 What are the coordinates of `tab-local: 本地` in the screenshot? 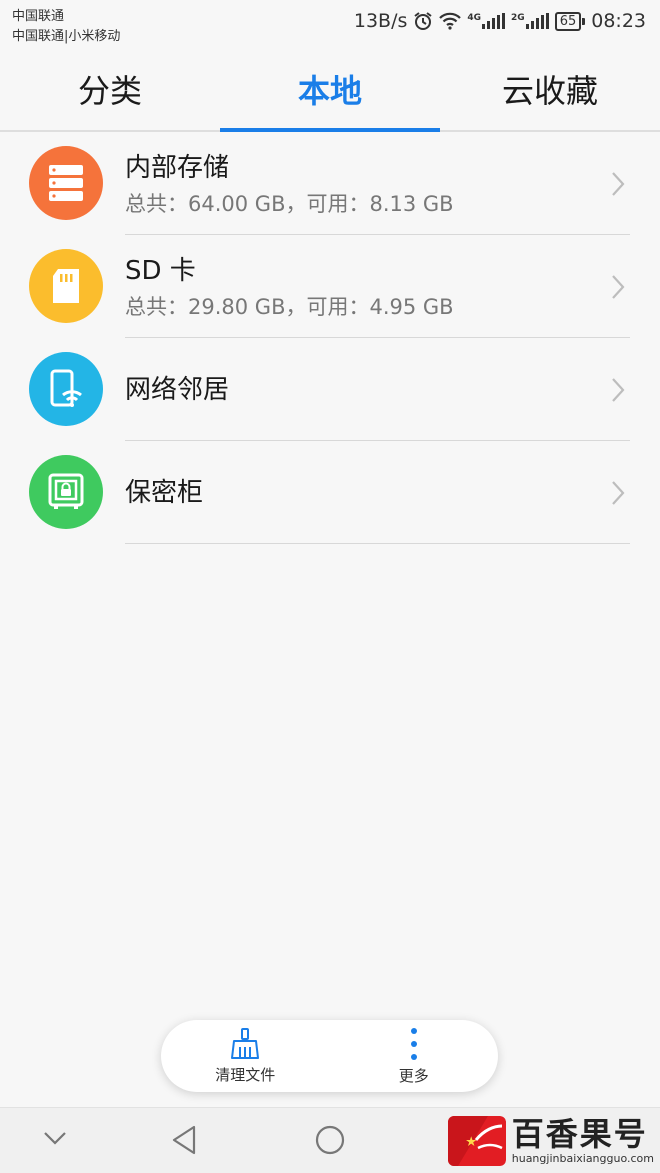 It's located at (330, 90).